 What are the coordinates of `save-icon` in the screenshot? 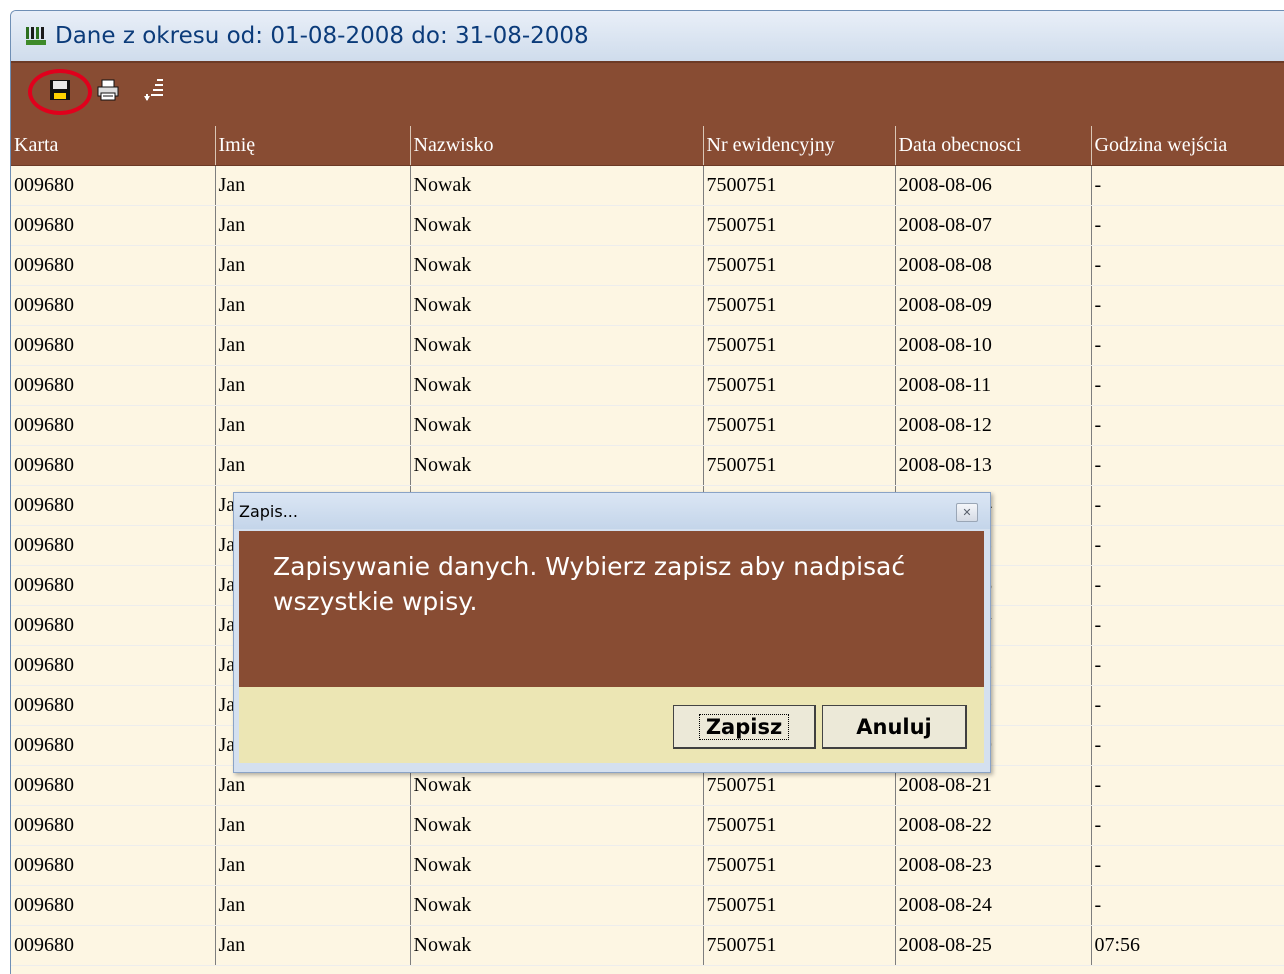 It's located at (60, 92).